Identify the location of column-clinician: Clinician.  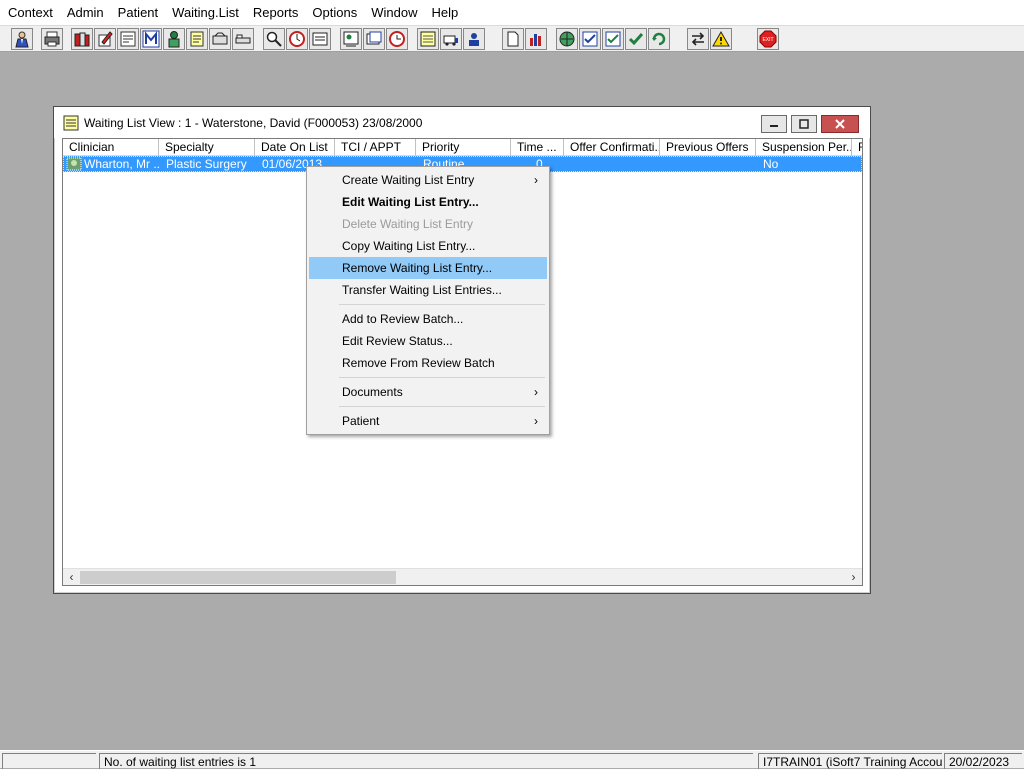
(111, 147).